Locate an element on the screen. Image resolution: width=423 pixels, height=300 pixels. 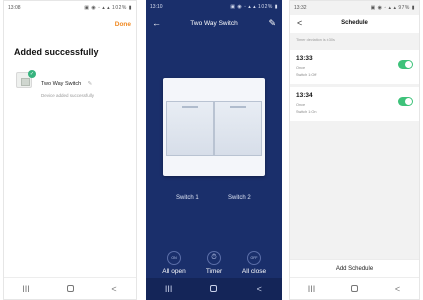
done-button: Done is located at coordinates (123, 24).